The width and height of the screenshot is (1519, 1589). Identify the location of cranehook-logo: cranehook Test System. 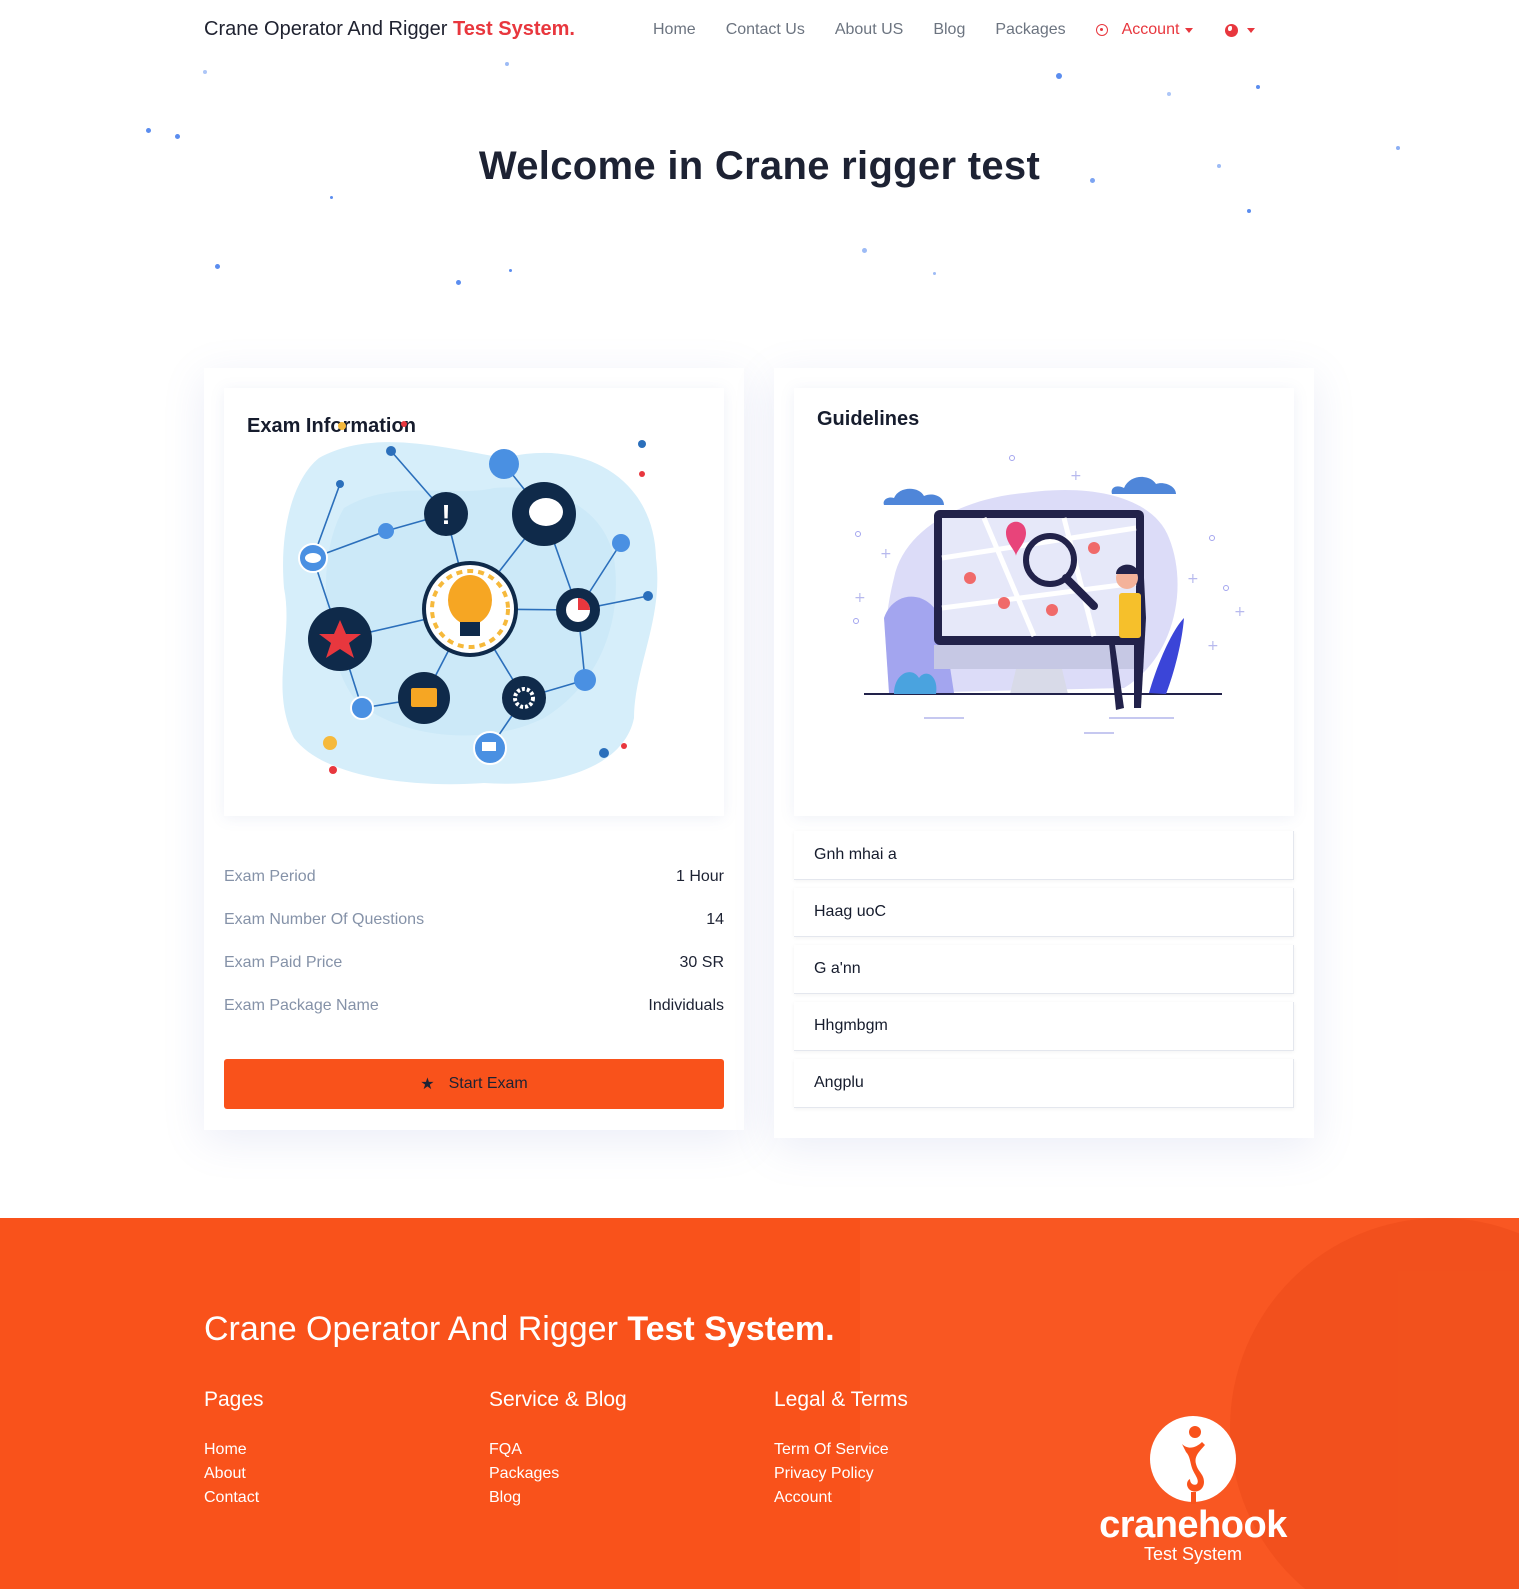
(1193, 1494).